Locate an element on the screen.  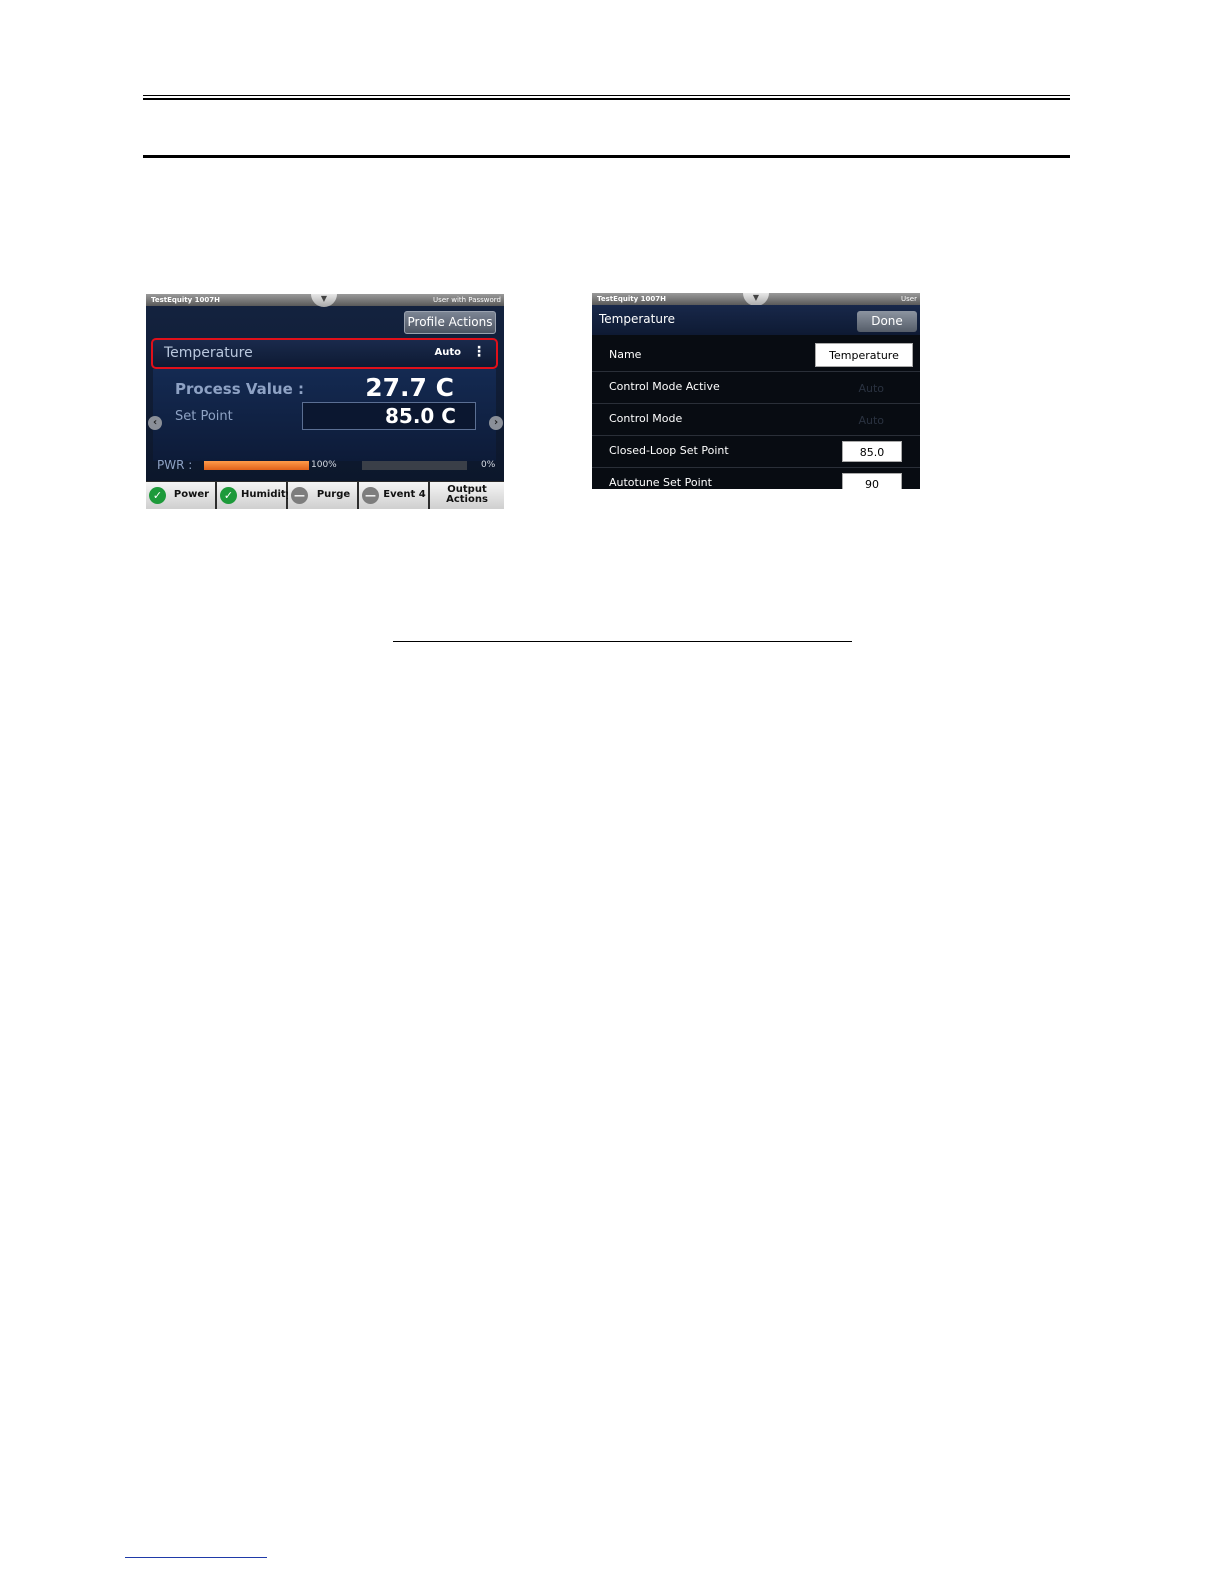
loop-name: Temperature is located at coordinates (208, 353).